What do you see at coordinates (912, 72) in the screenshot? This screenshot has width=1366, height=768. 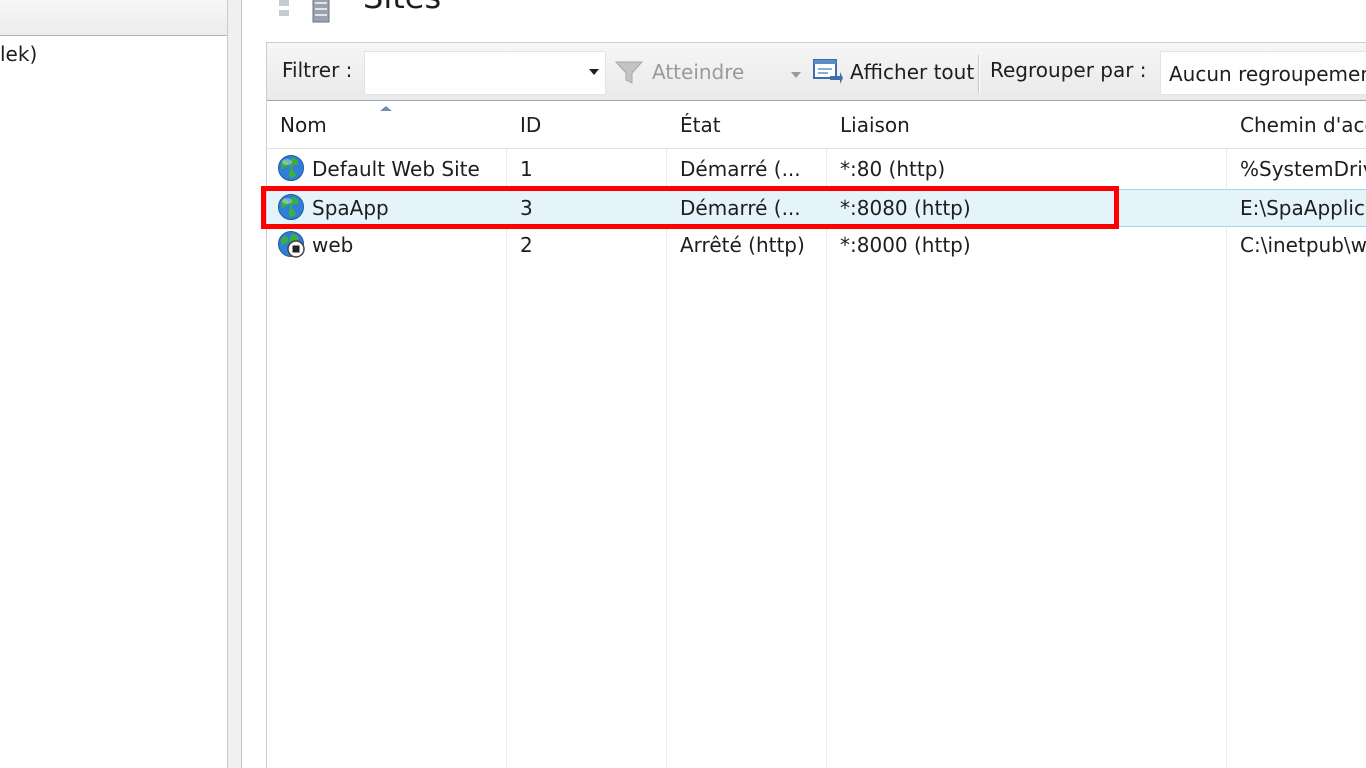 I see `show-all-label: Afficher tout` at bounding box center [912, 72].